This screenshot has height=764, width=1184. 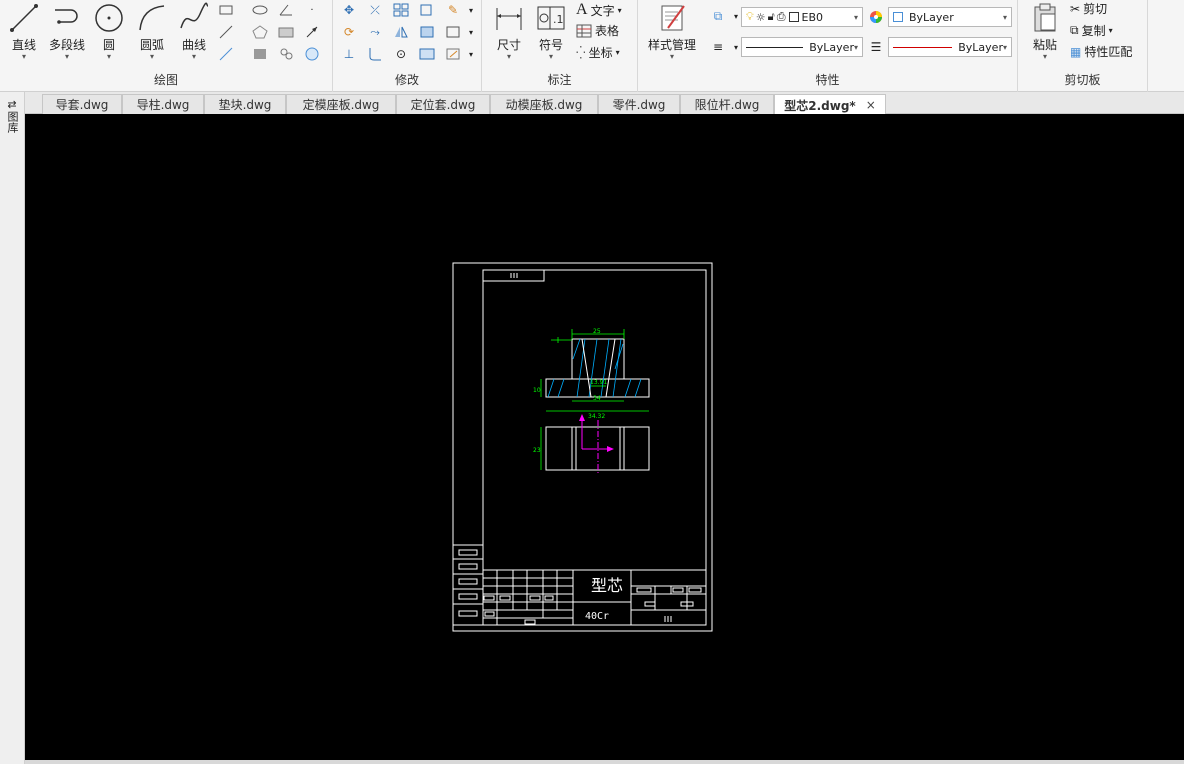 I want to click on tab-moving-clamp-plate: 动模座板.dwg, so click(x=544, y=104).